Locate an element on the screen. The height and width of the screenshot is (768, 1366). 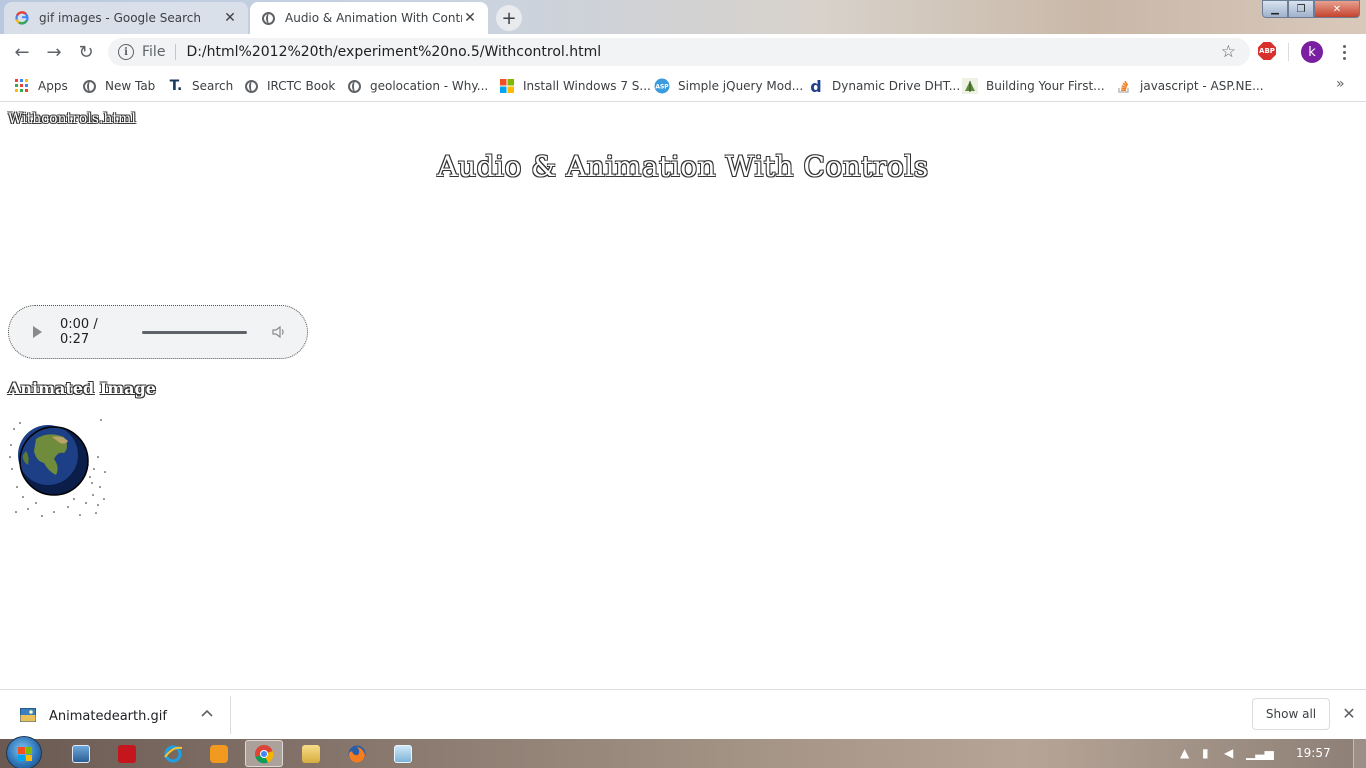
show-desktop-button is located at coordinates (1359, 753).